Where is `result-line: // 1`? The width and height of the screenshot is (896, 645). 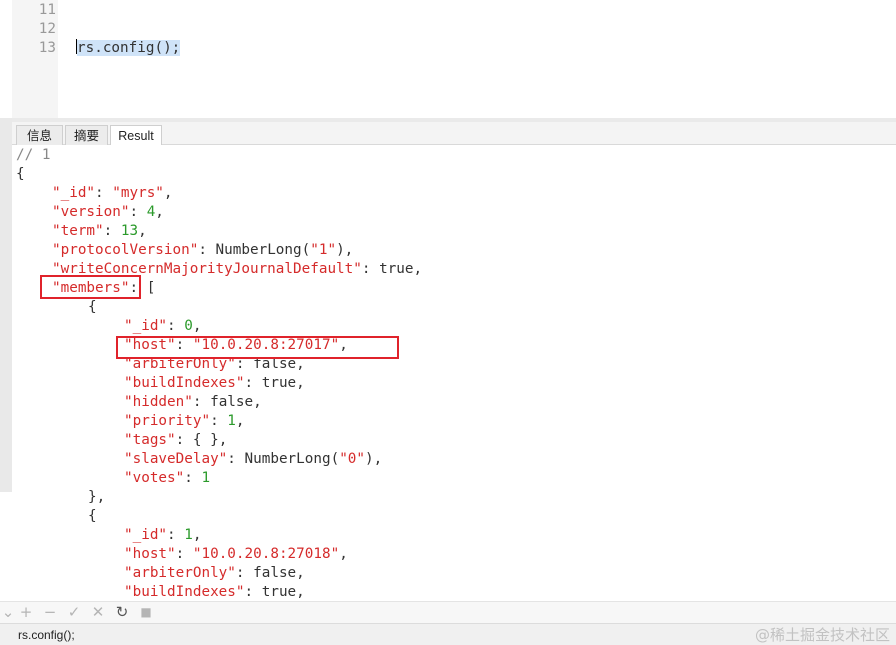 result-line: // 1 is located at coordinates (33, 155).